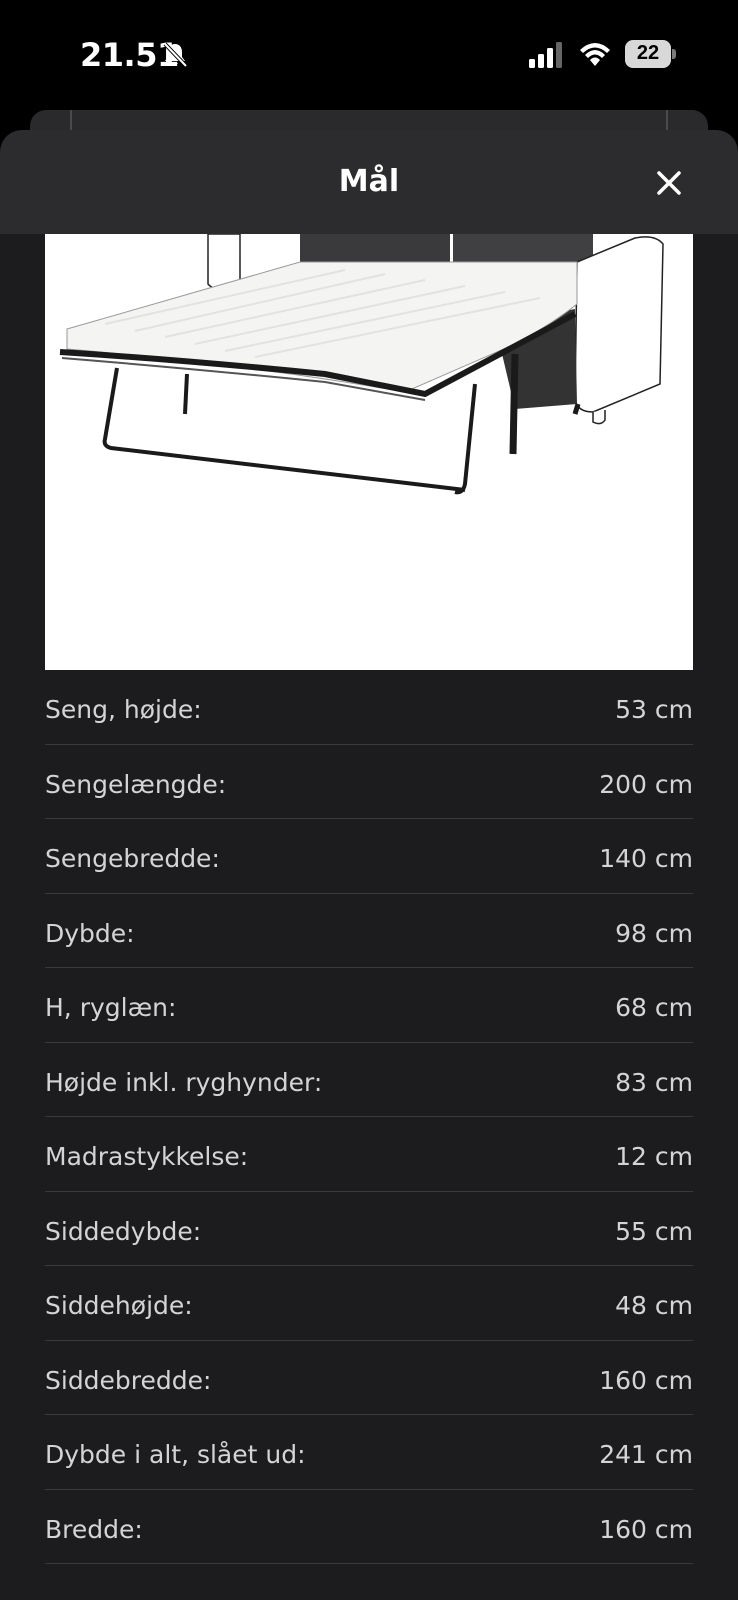  Describe the element at coordinates (136, 784) in the screenshot. I see `dimension-label: Sengelængde:` at that location.